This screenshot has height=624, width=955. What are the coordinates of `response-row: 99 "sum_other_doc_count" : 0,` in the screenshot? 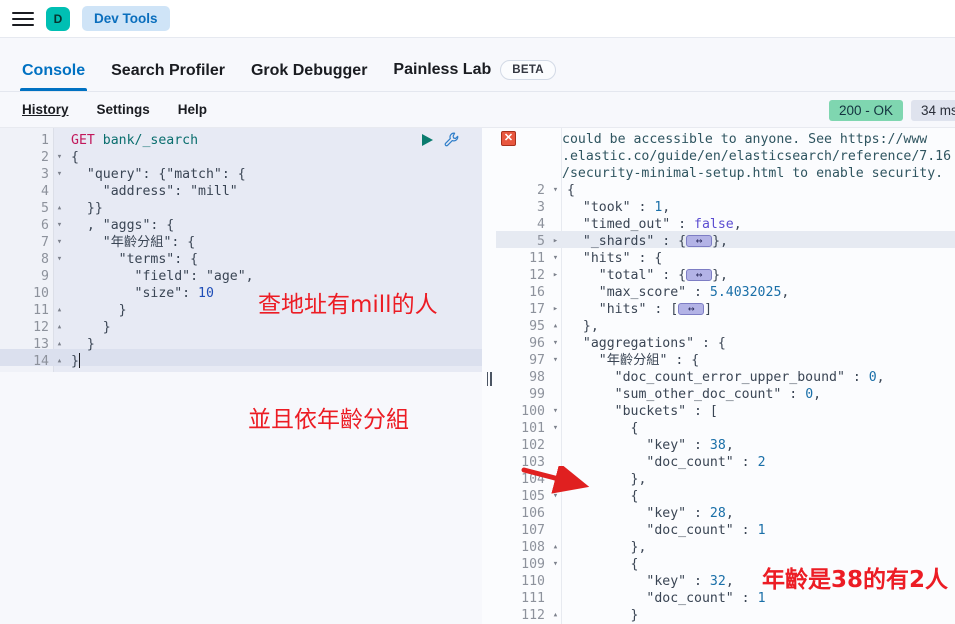 It's located at (725, 394).